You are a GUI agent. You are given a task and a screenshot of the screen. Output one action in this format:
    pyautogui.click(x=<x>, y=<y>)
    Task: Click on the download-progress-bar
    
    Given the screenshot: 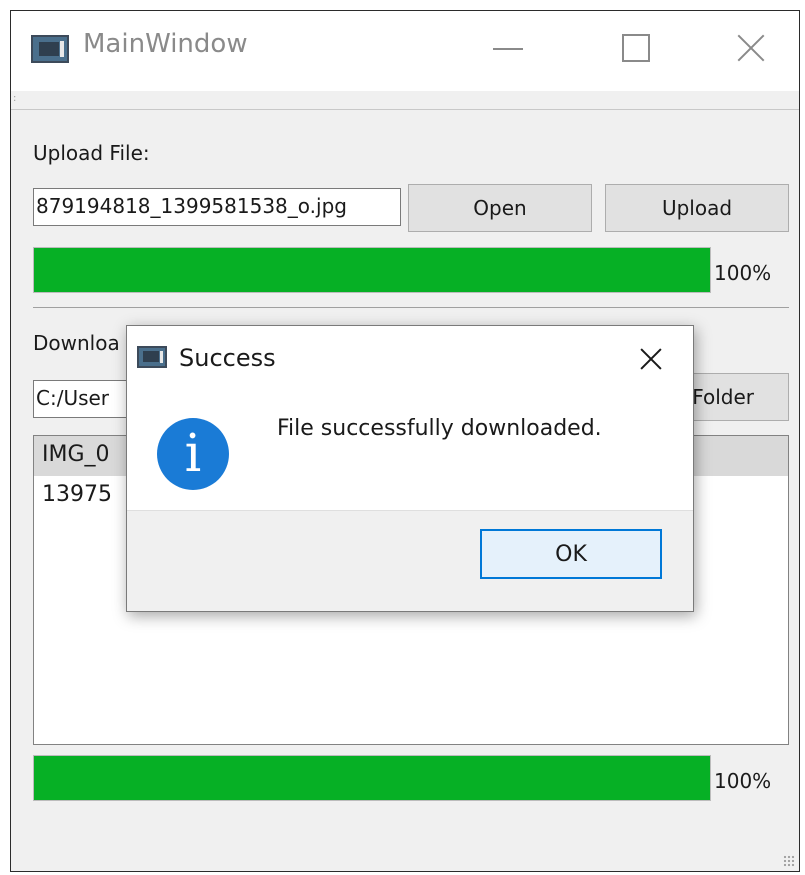 What is the action you would take?
    pyautogui.click(x=372, y=778)
    